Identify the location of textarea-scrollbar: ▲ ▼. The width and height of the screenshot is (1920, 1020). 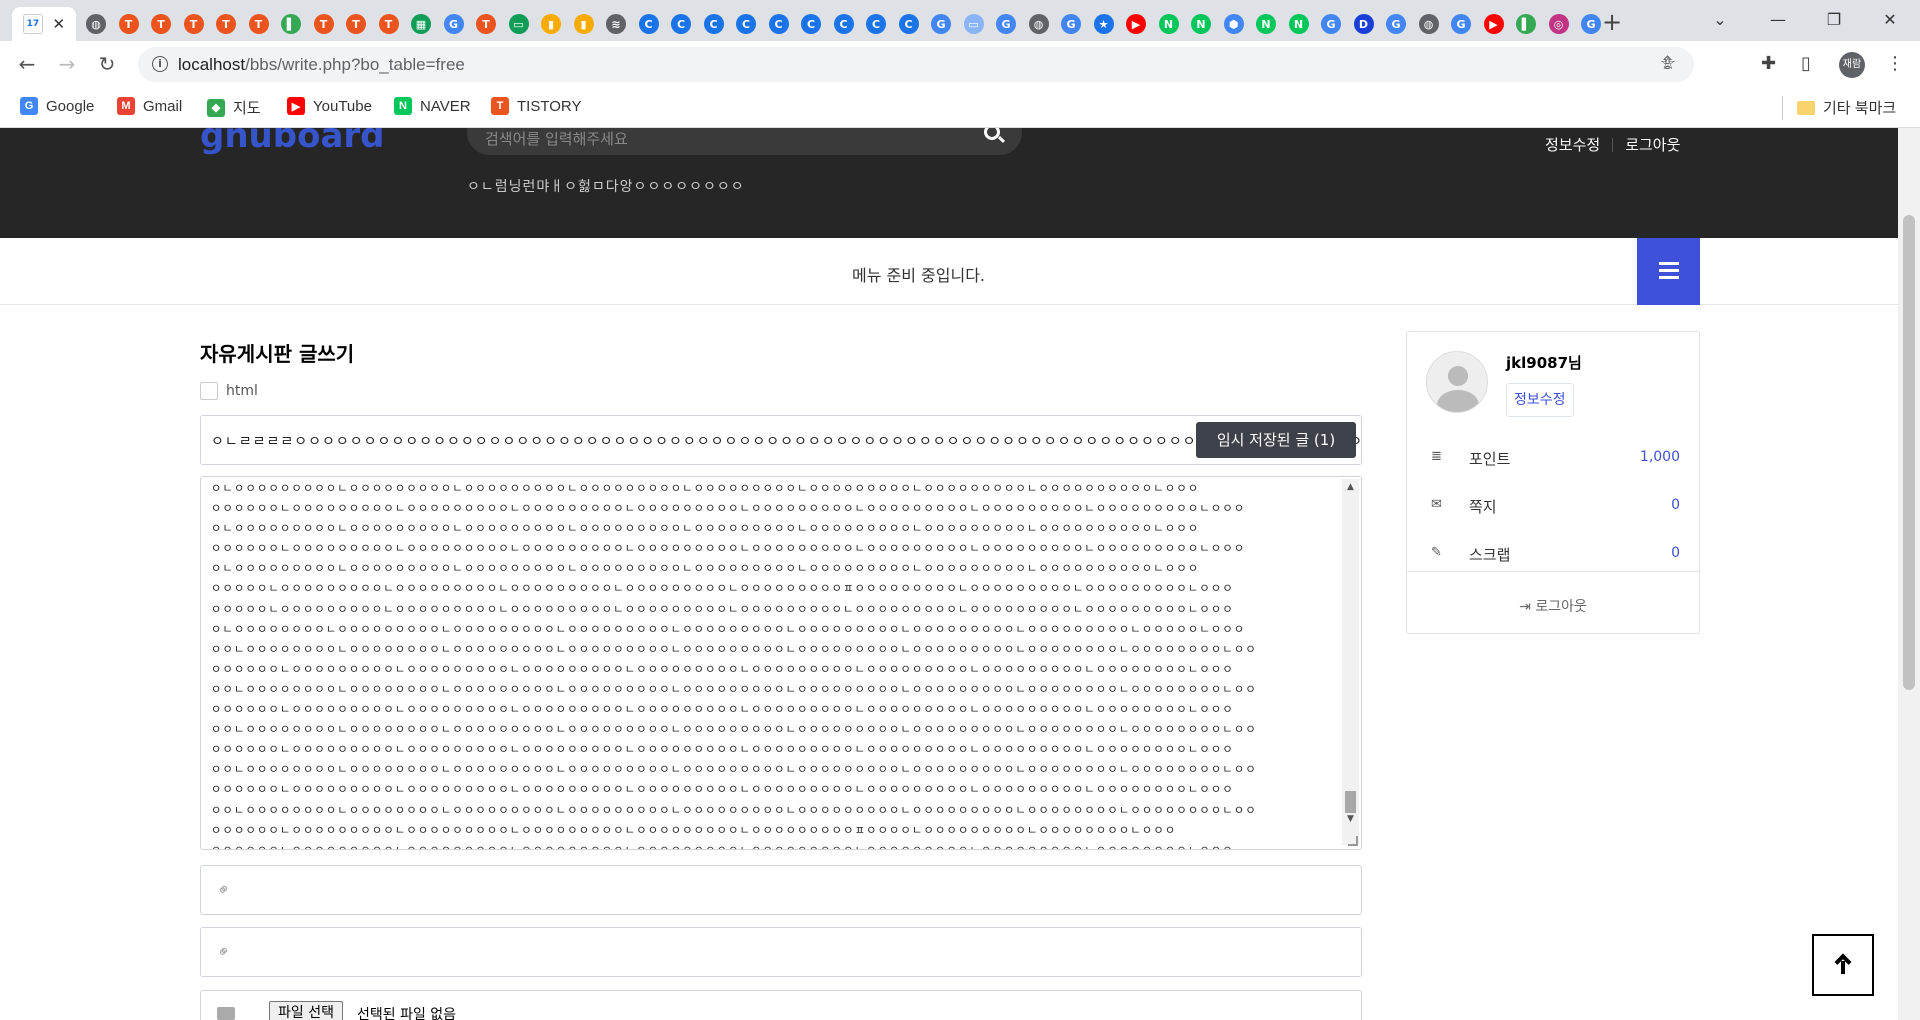
(1350, 662).